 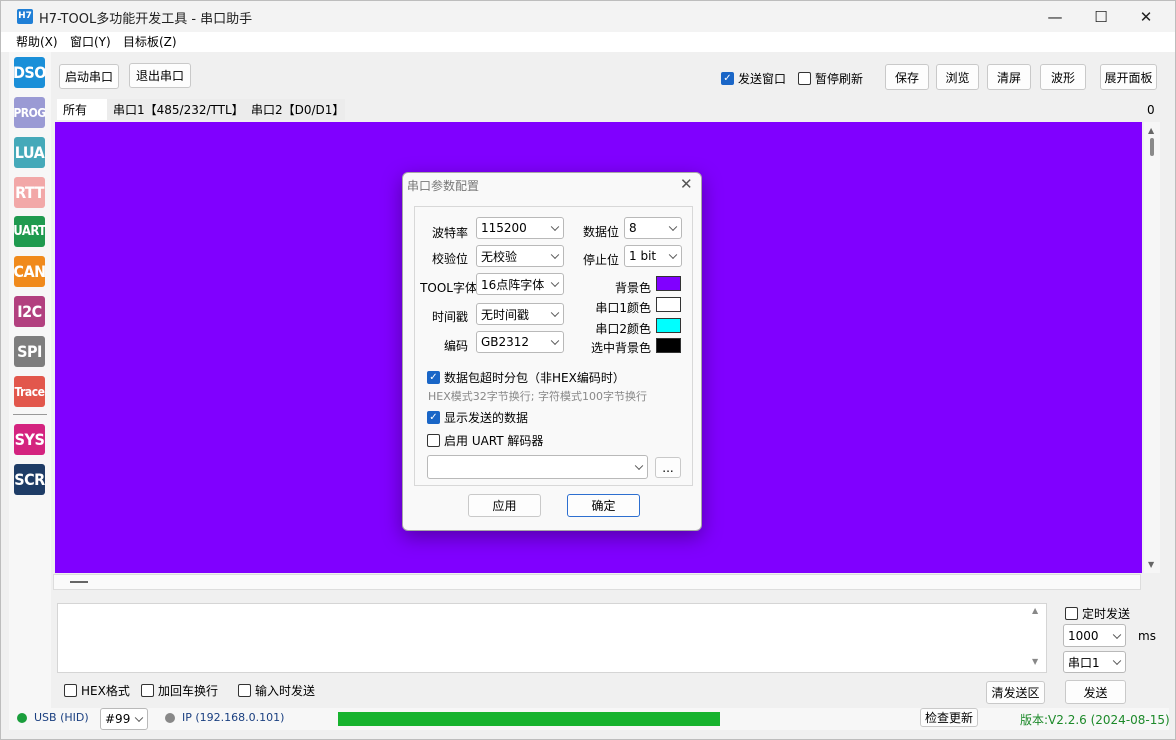 I want to click on baud-select: 115200, so click(x=520, y=228).